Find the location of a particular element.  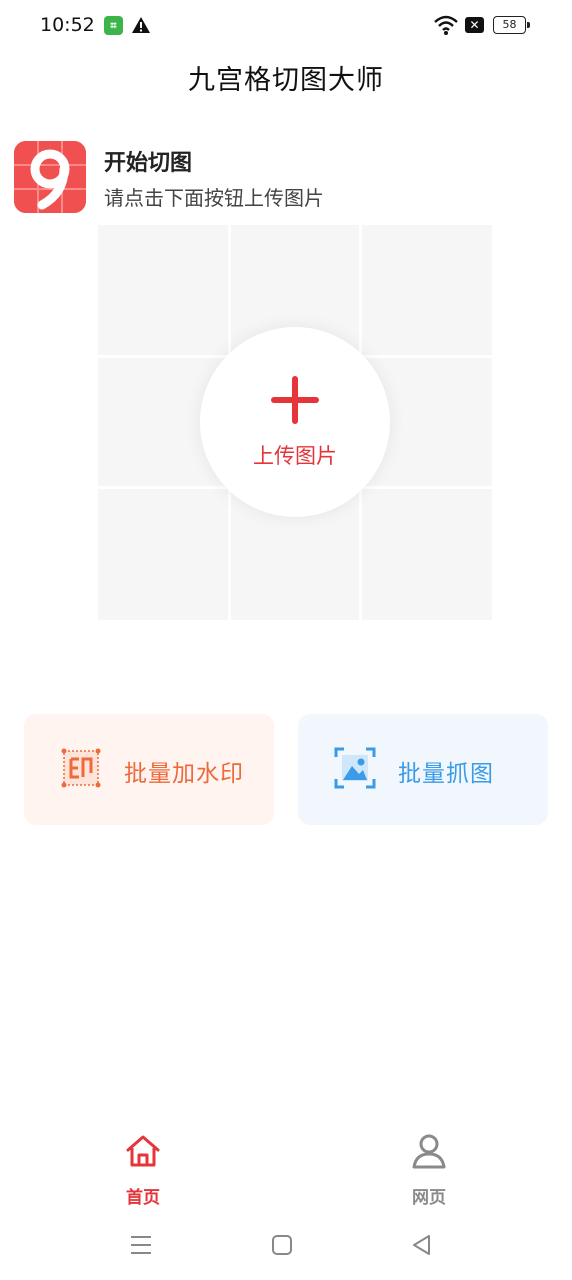

upload-image-button: 上传图片 is located at coordinates (295, 422).